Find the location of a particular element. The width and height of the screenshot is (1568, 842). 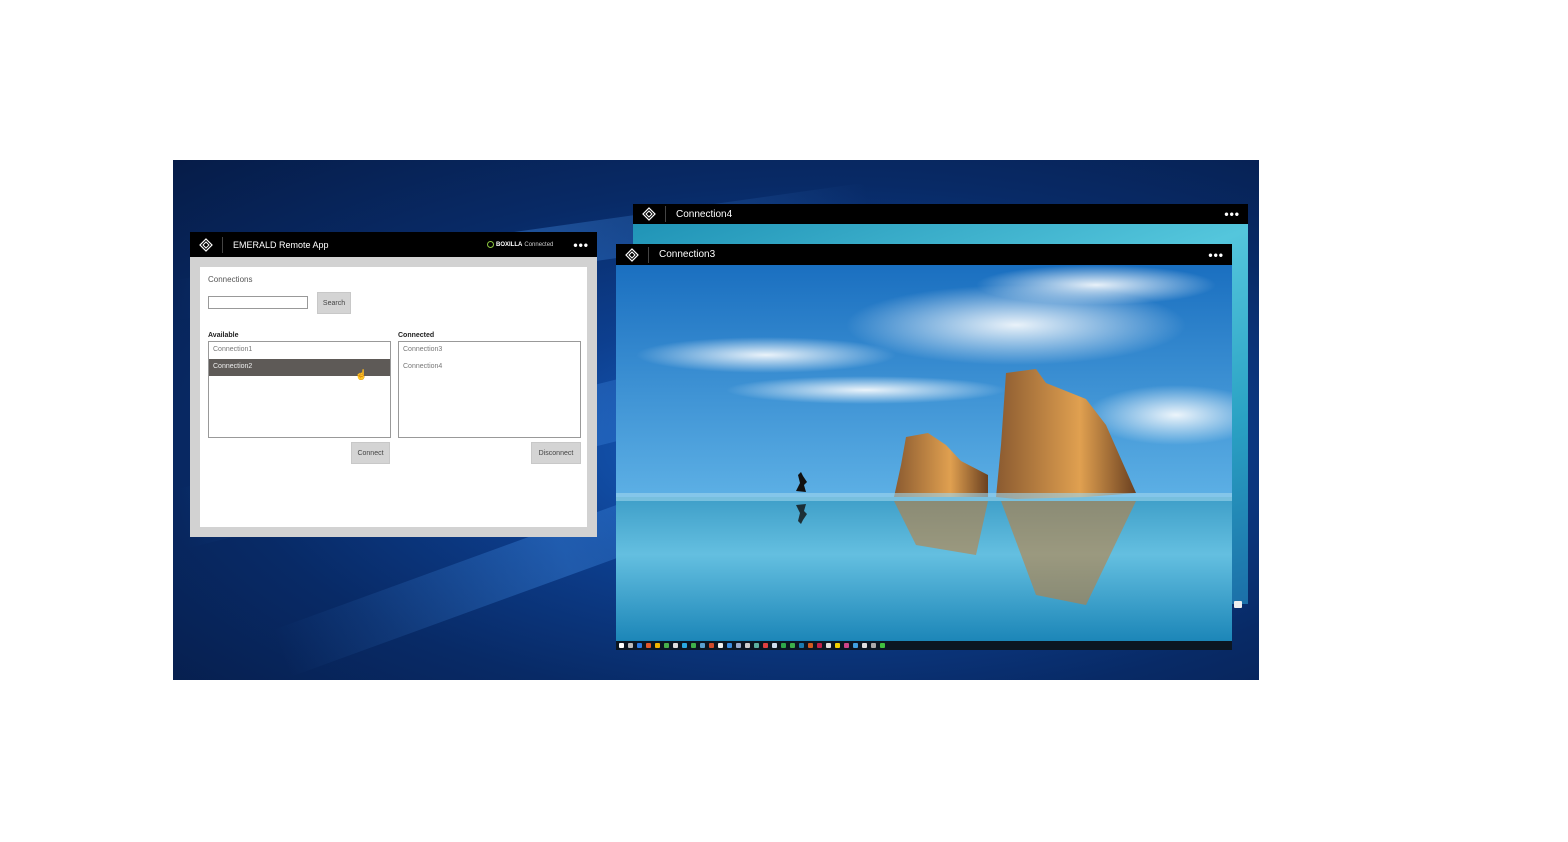

hand-cursor-icon: ☝ is located at coordinates (361, 375).